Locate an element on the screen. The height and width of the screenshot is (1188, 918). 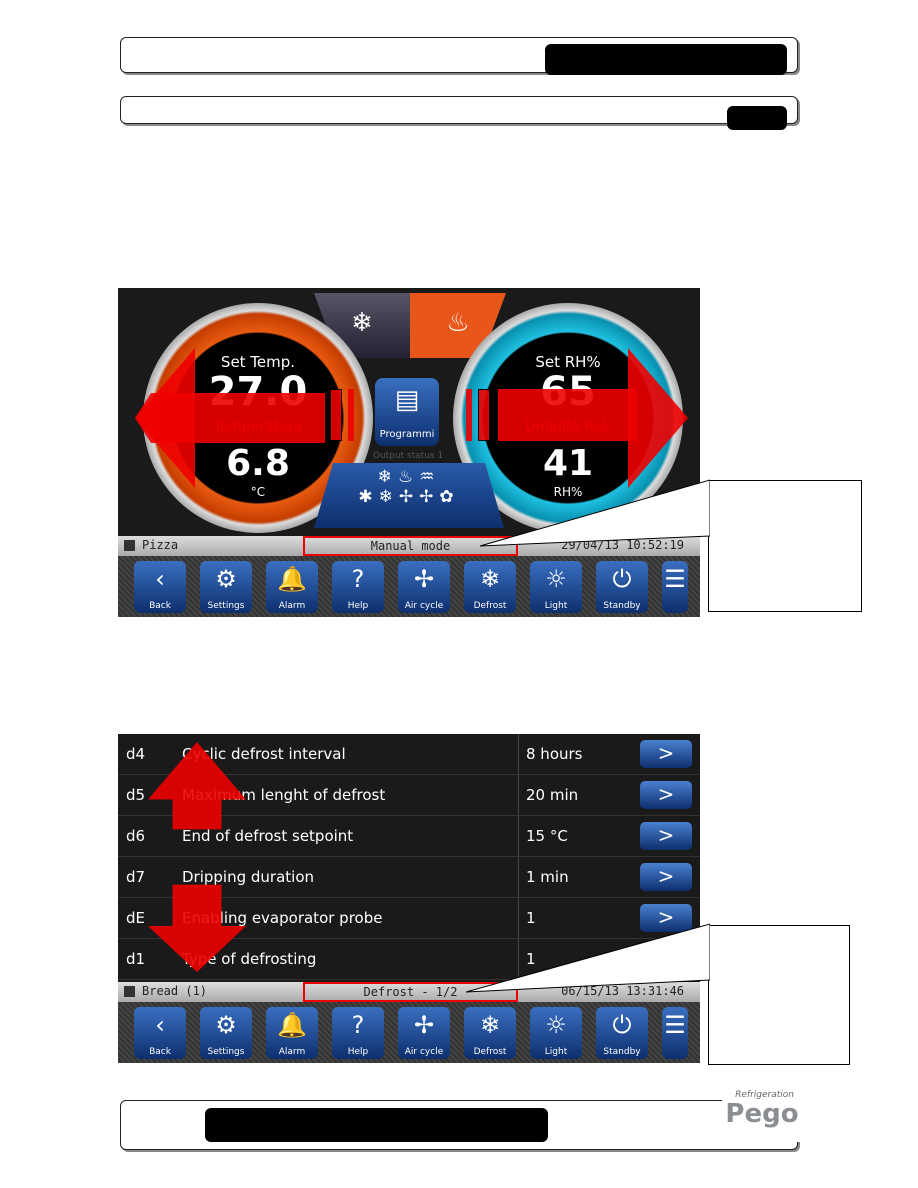
parameter-code: d5 is located at coordinates (136, 795).